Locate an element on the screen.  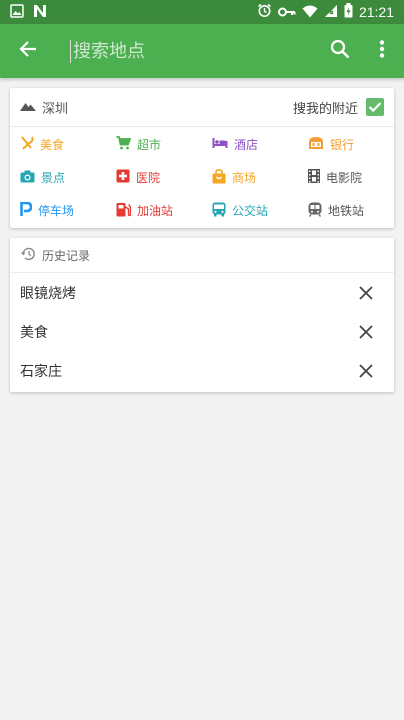
fork-knife-icon is located at coordinates (27, 144).